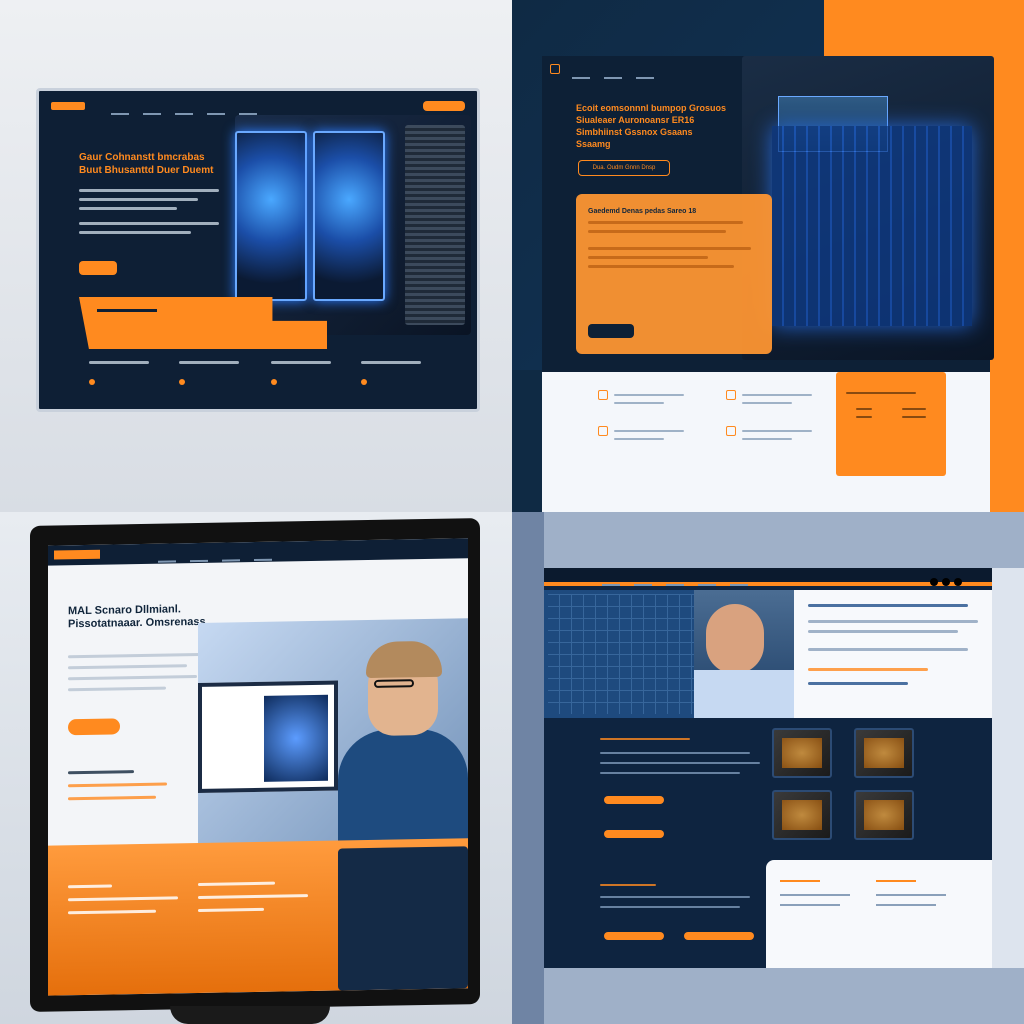  Describe the element at coordinates (879, 914) in the screenshot. I see `white-content-card` at that location.